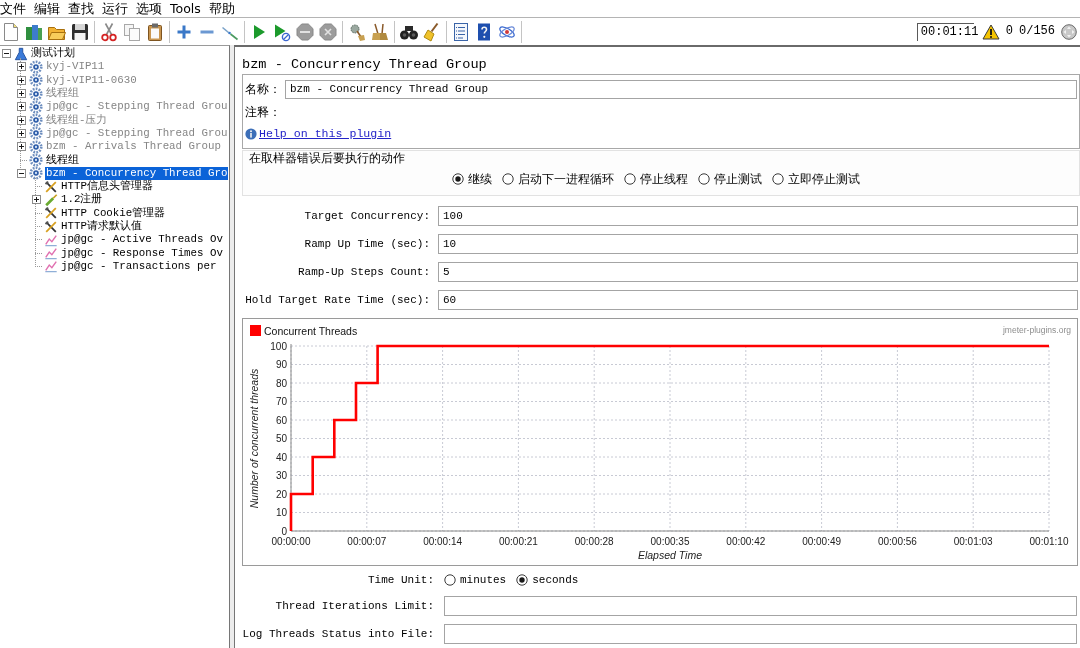 Image resolution: width=1080 pixels, height=648 pixels. What do you see at coordinates (816, 179) in the screenshot?
I see `radio-option: 立即停止测试` at bounding box center [816, 179].